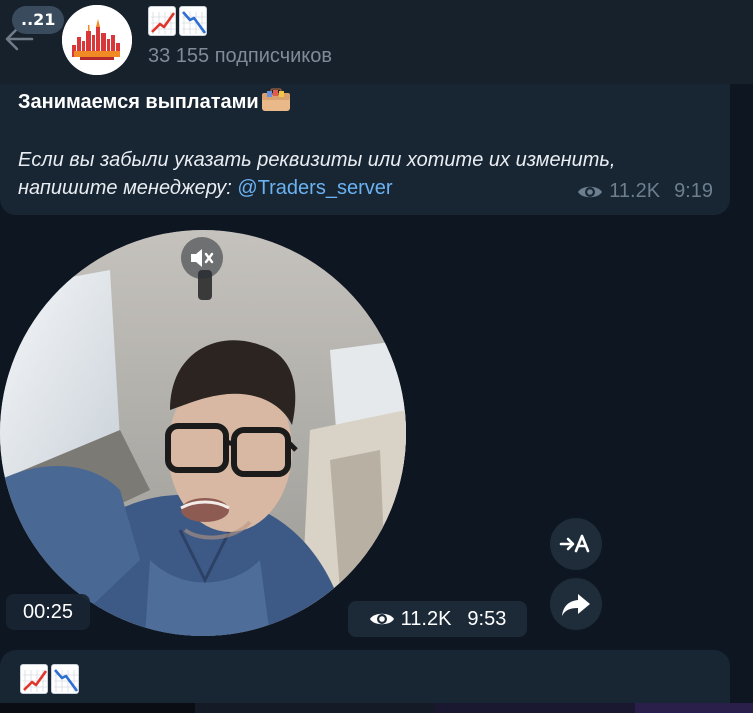 The height and width of the screenshot is (713, 753). What do you see at coordinates (48, 612) in the screenshot?
I see `video-duration: 00:25` at bounding box center [48, 612].